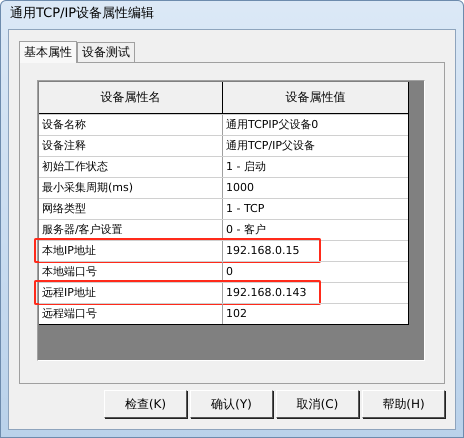 Image resolution: width=464 pixels, height=438 pixels. Describe the element at coordinates (131, 293) in the screenshot. I see `table-cell: 远程IP地址` at that location.